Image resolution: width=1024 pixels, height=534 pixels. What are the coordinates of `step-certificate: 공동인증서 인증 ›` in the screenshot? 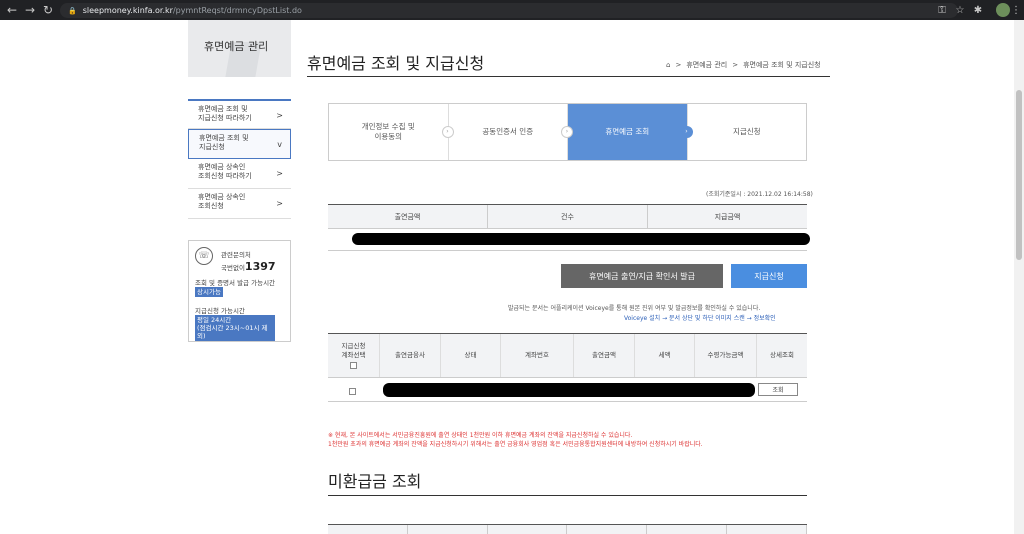 It's located at (511, 132).